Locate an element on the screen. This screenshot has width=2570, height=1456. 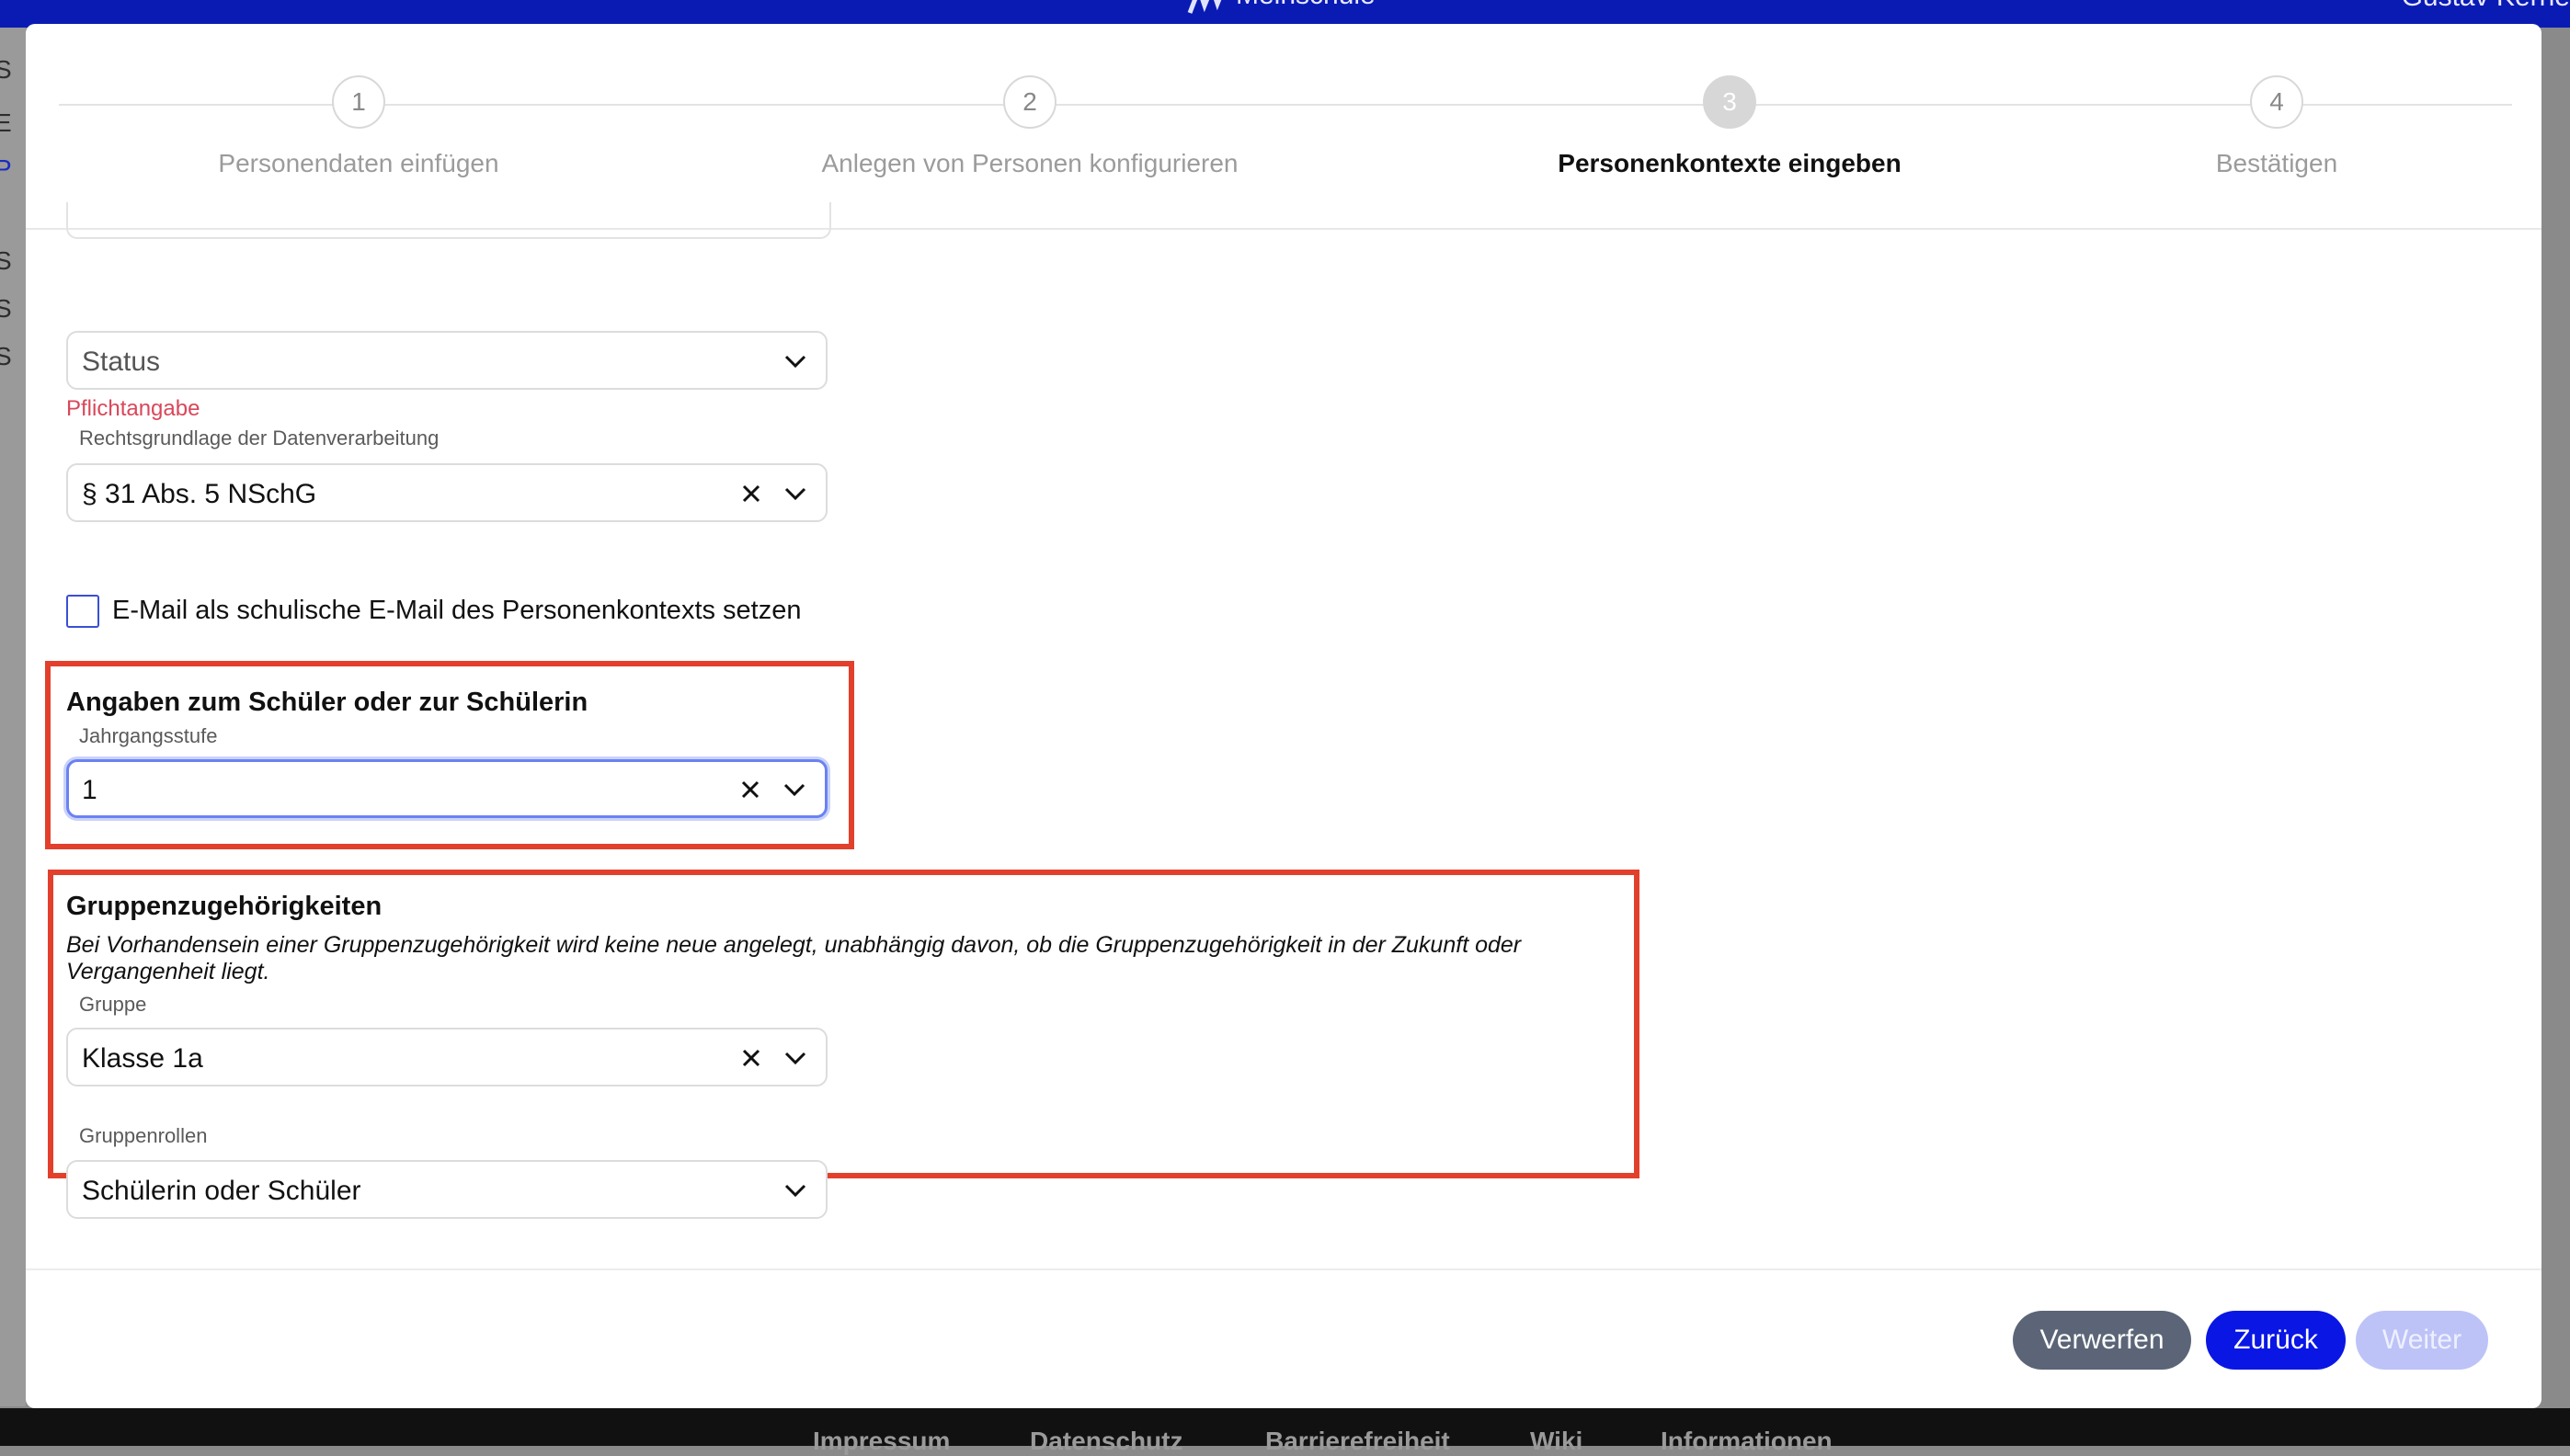
step-1: 1 Personendaten einfügen is located at coordinates (358, 126).